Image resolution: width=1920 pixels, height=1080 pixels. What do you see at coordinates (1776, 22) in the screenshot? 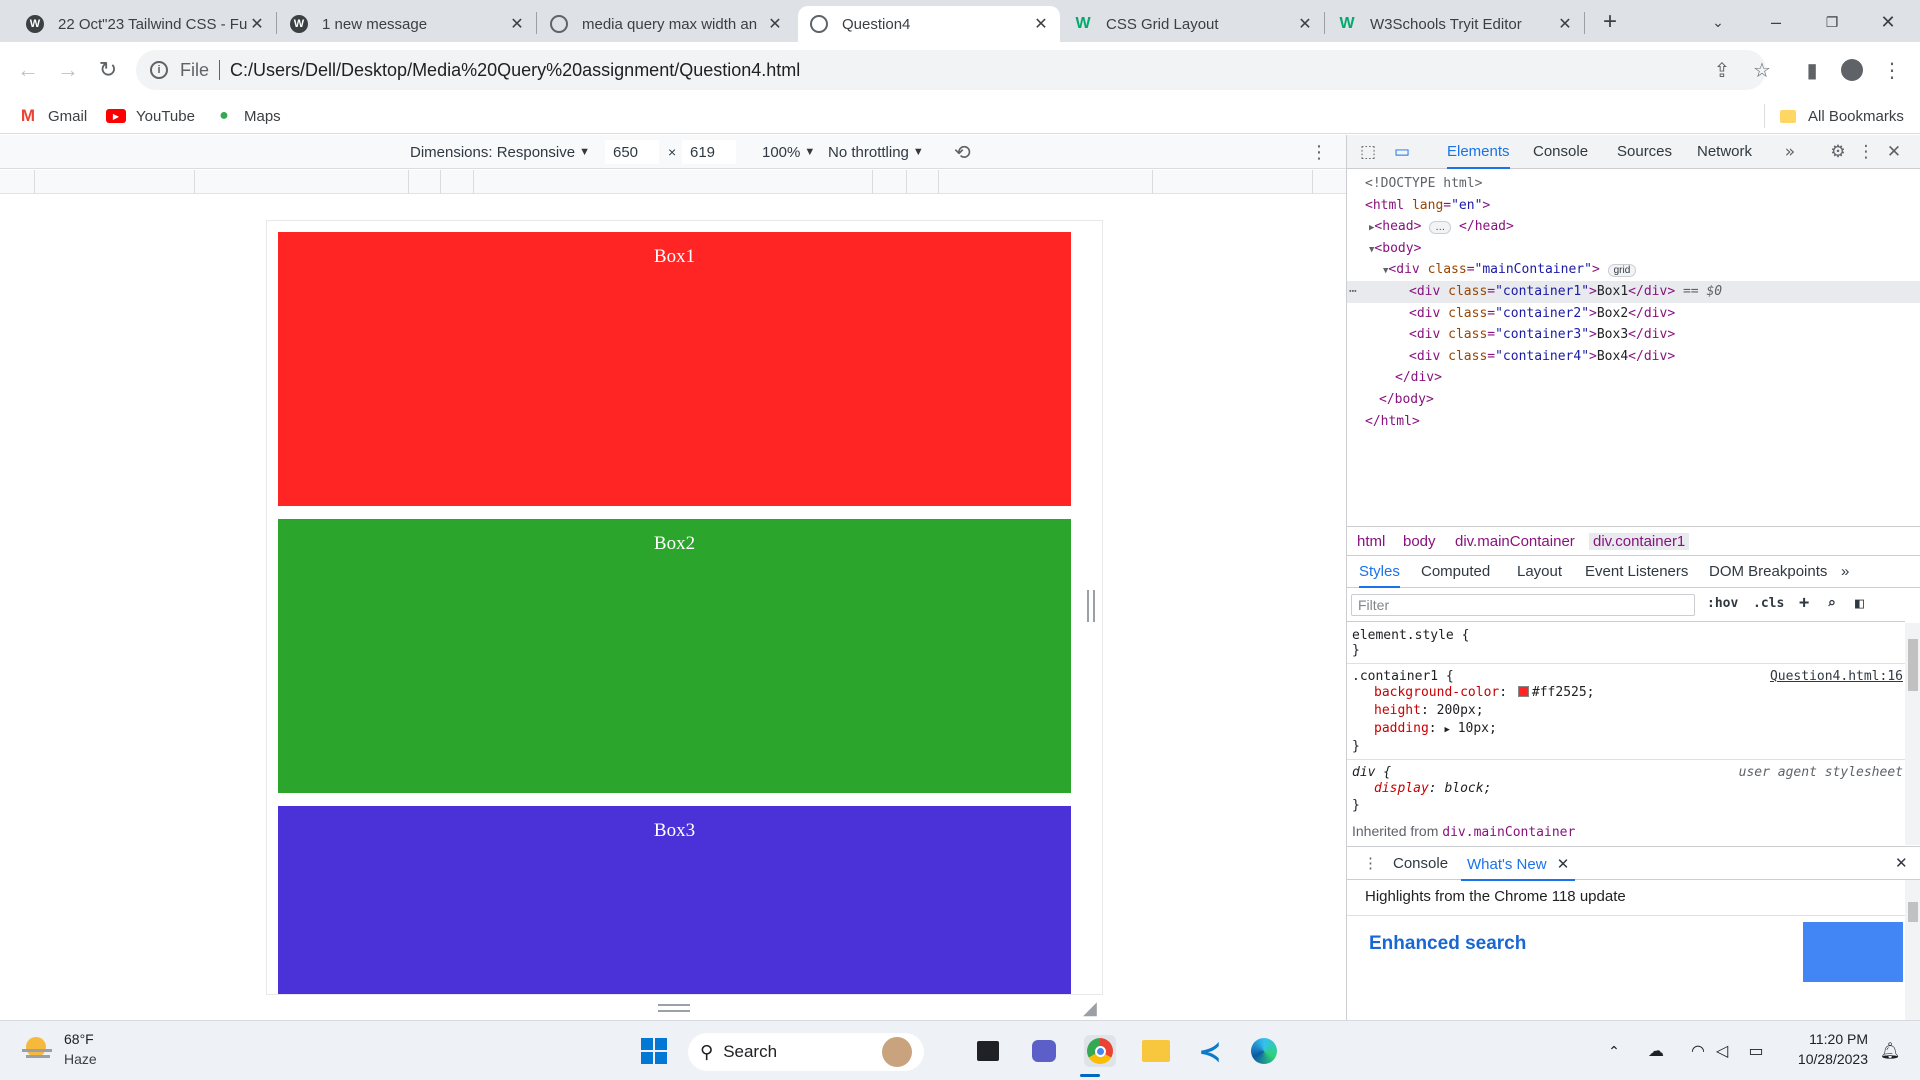
I see `minimize-icon: –` at bounding box center [1776, 22].